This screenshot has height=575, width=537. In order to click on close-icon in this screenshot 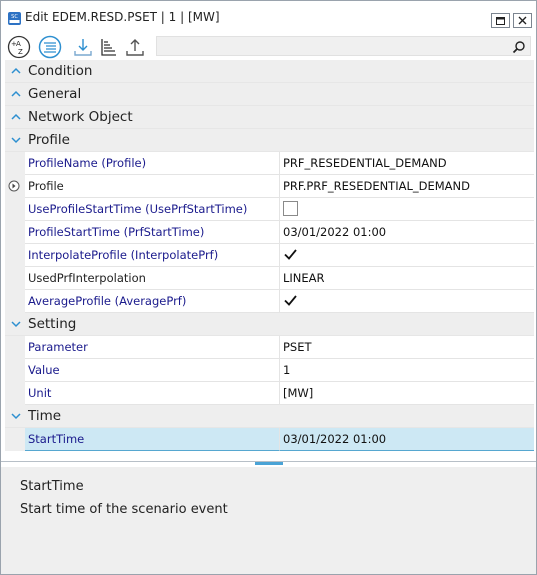, I will do `click(522, 20)`.